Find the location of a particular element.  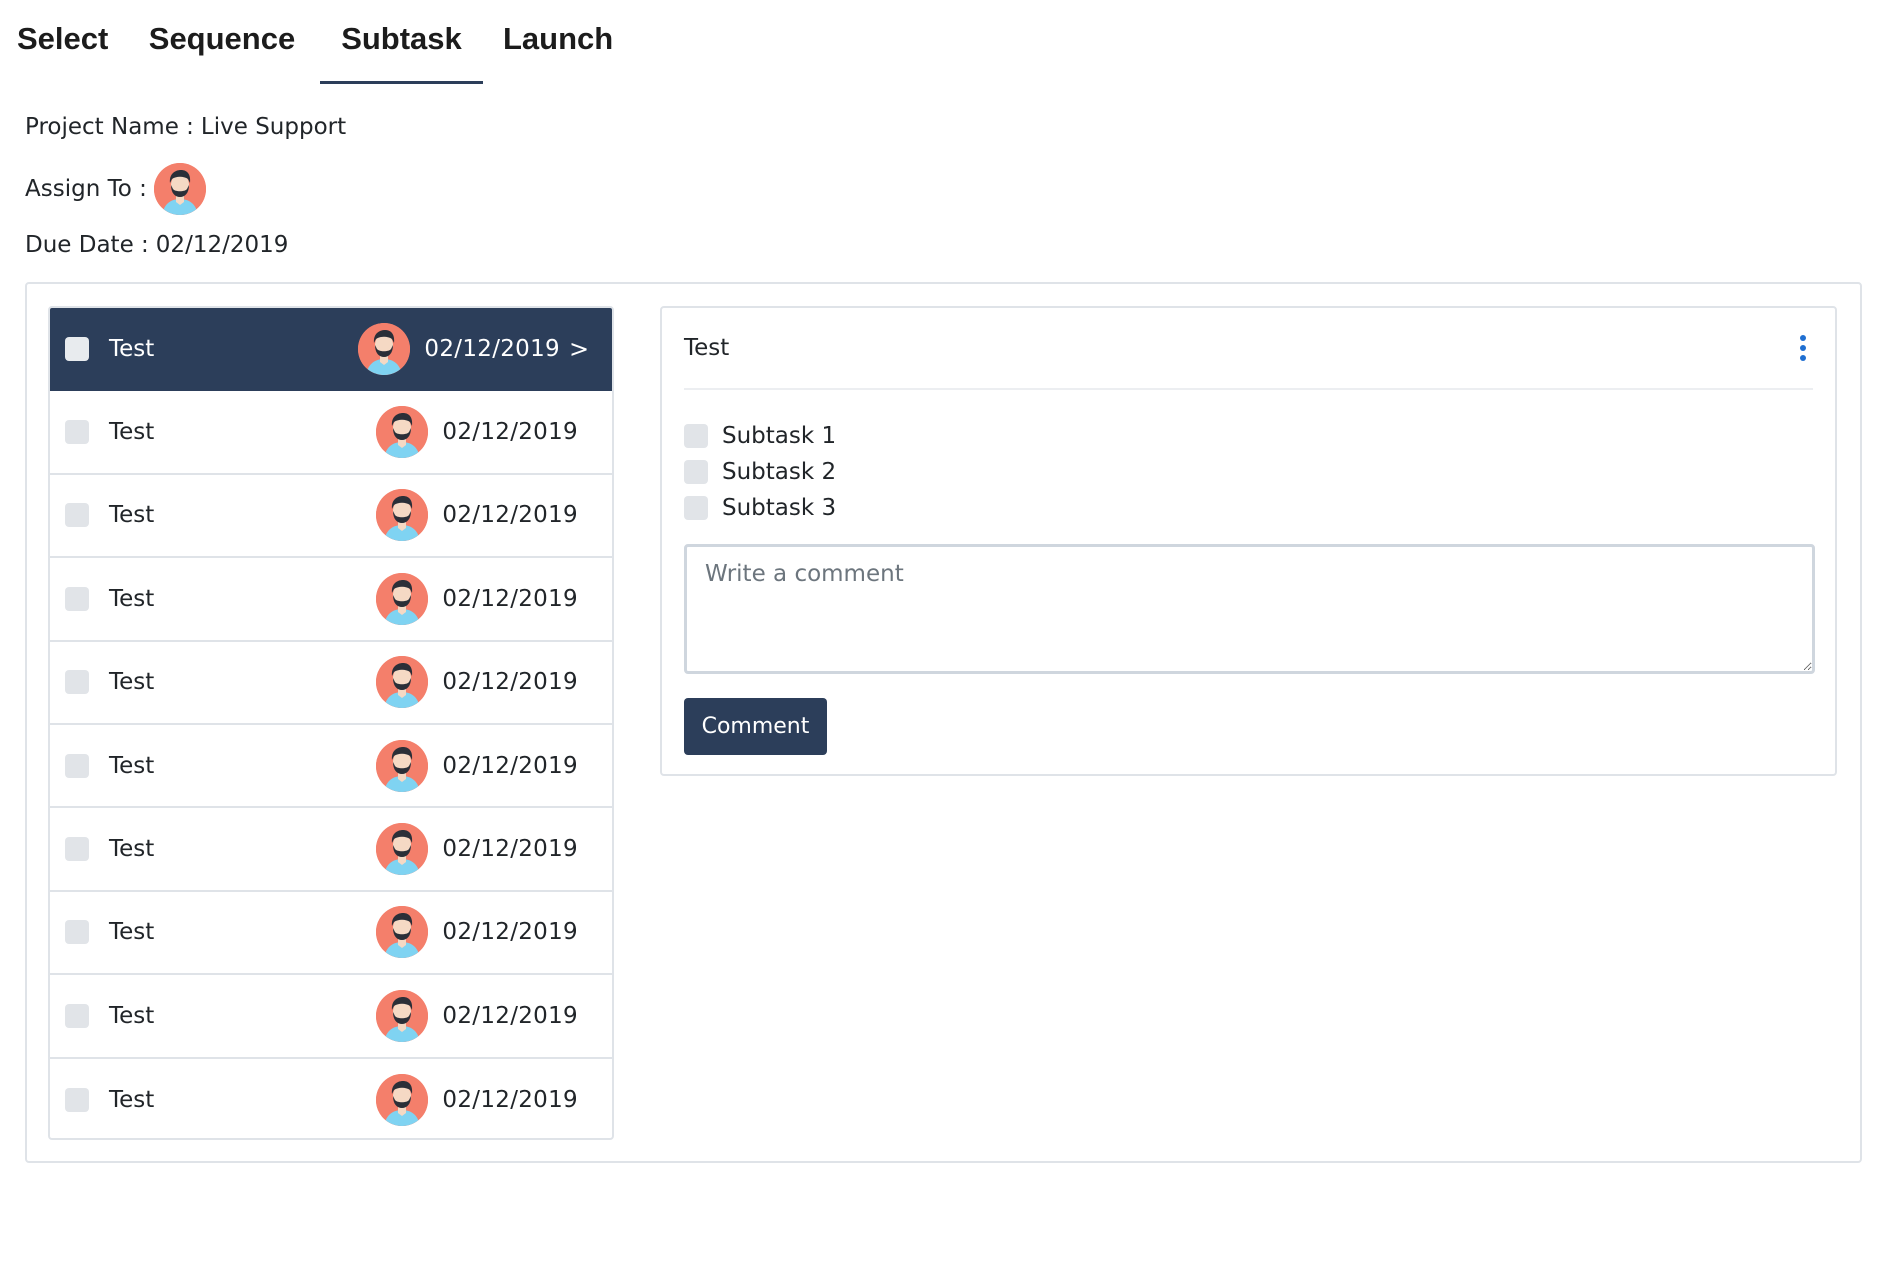

subtask-item: Subtask 1 is located at coordinates (760, 436).